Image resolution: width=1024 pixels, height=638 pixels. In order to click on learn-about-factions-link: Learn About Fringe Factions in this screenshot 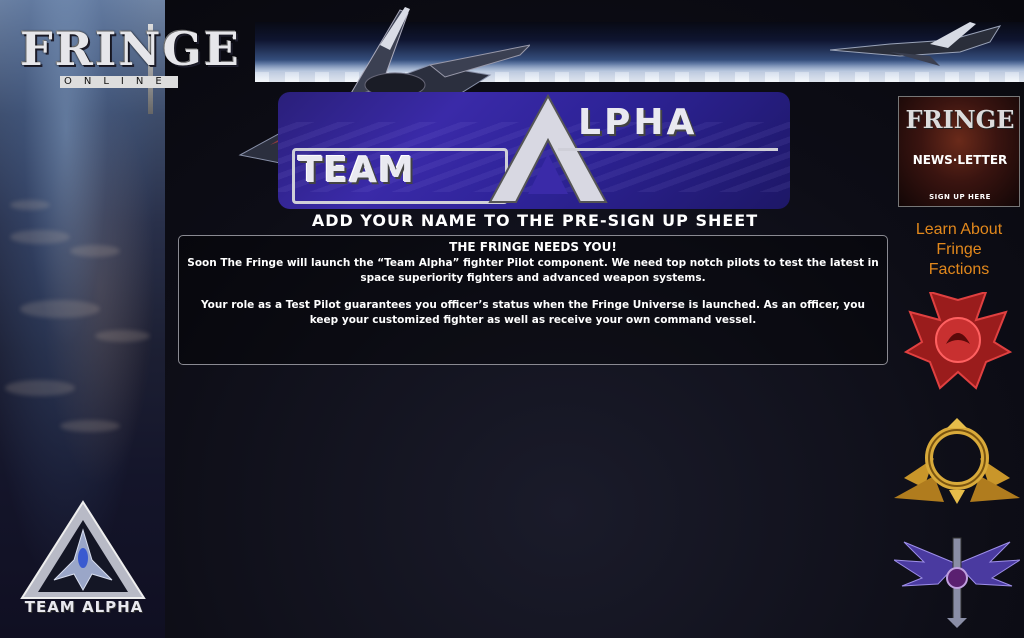, I will do `click(959, 250)`.